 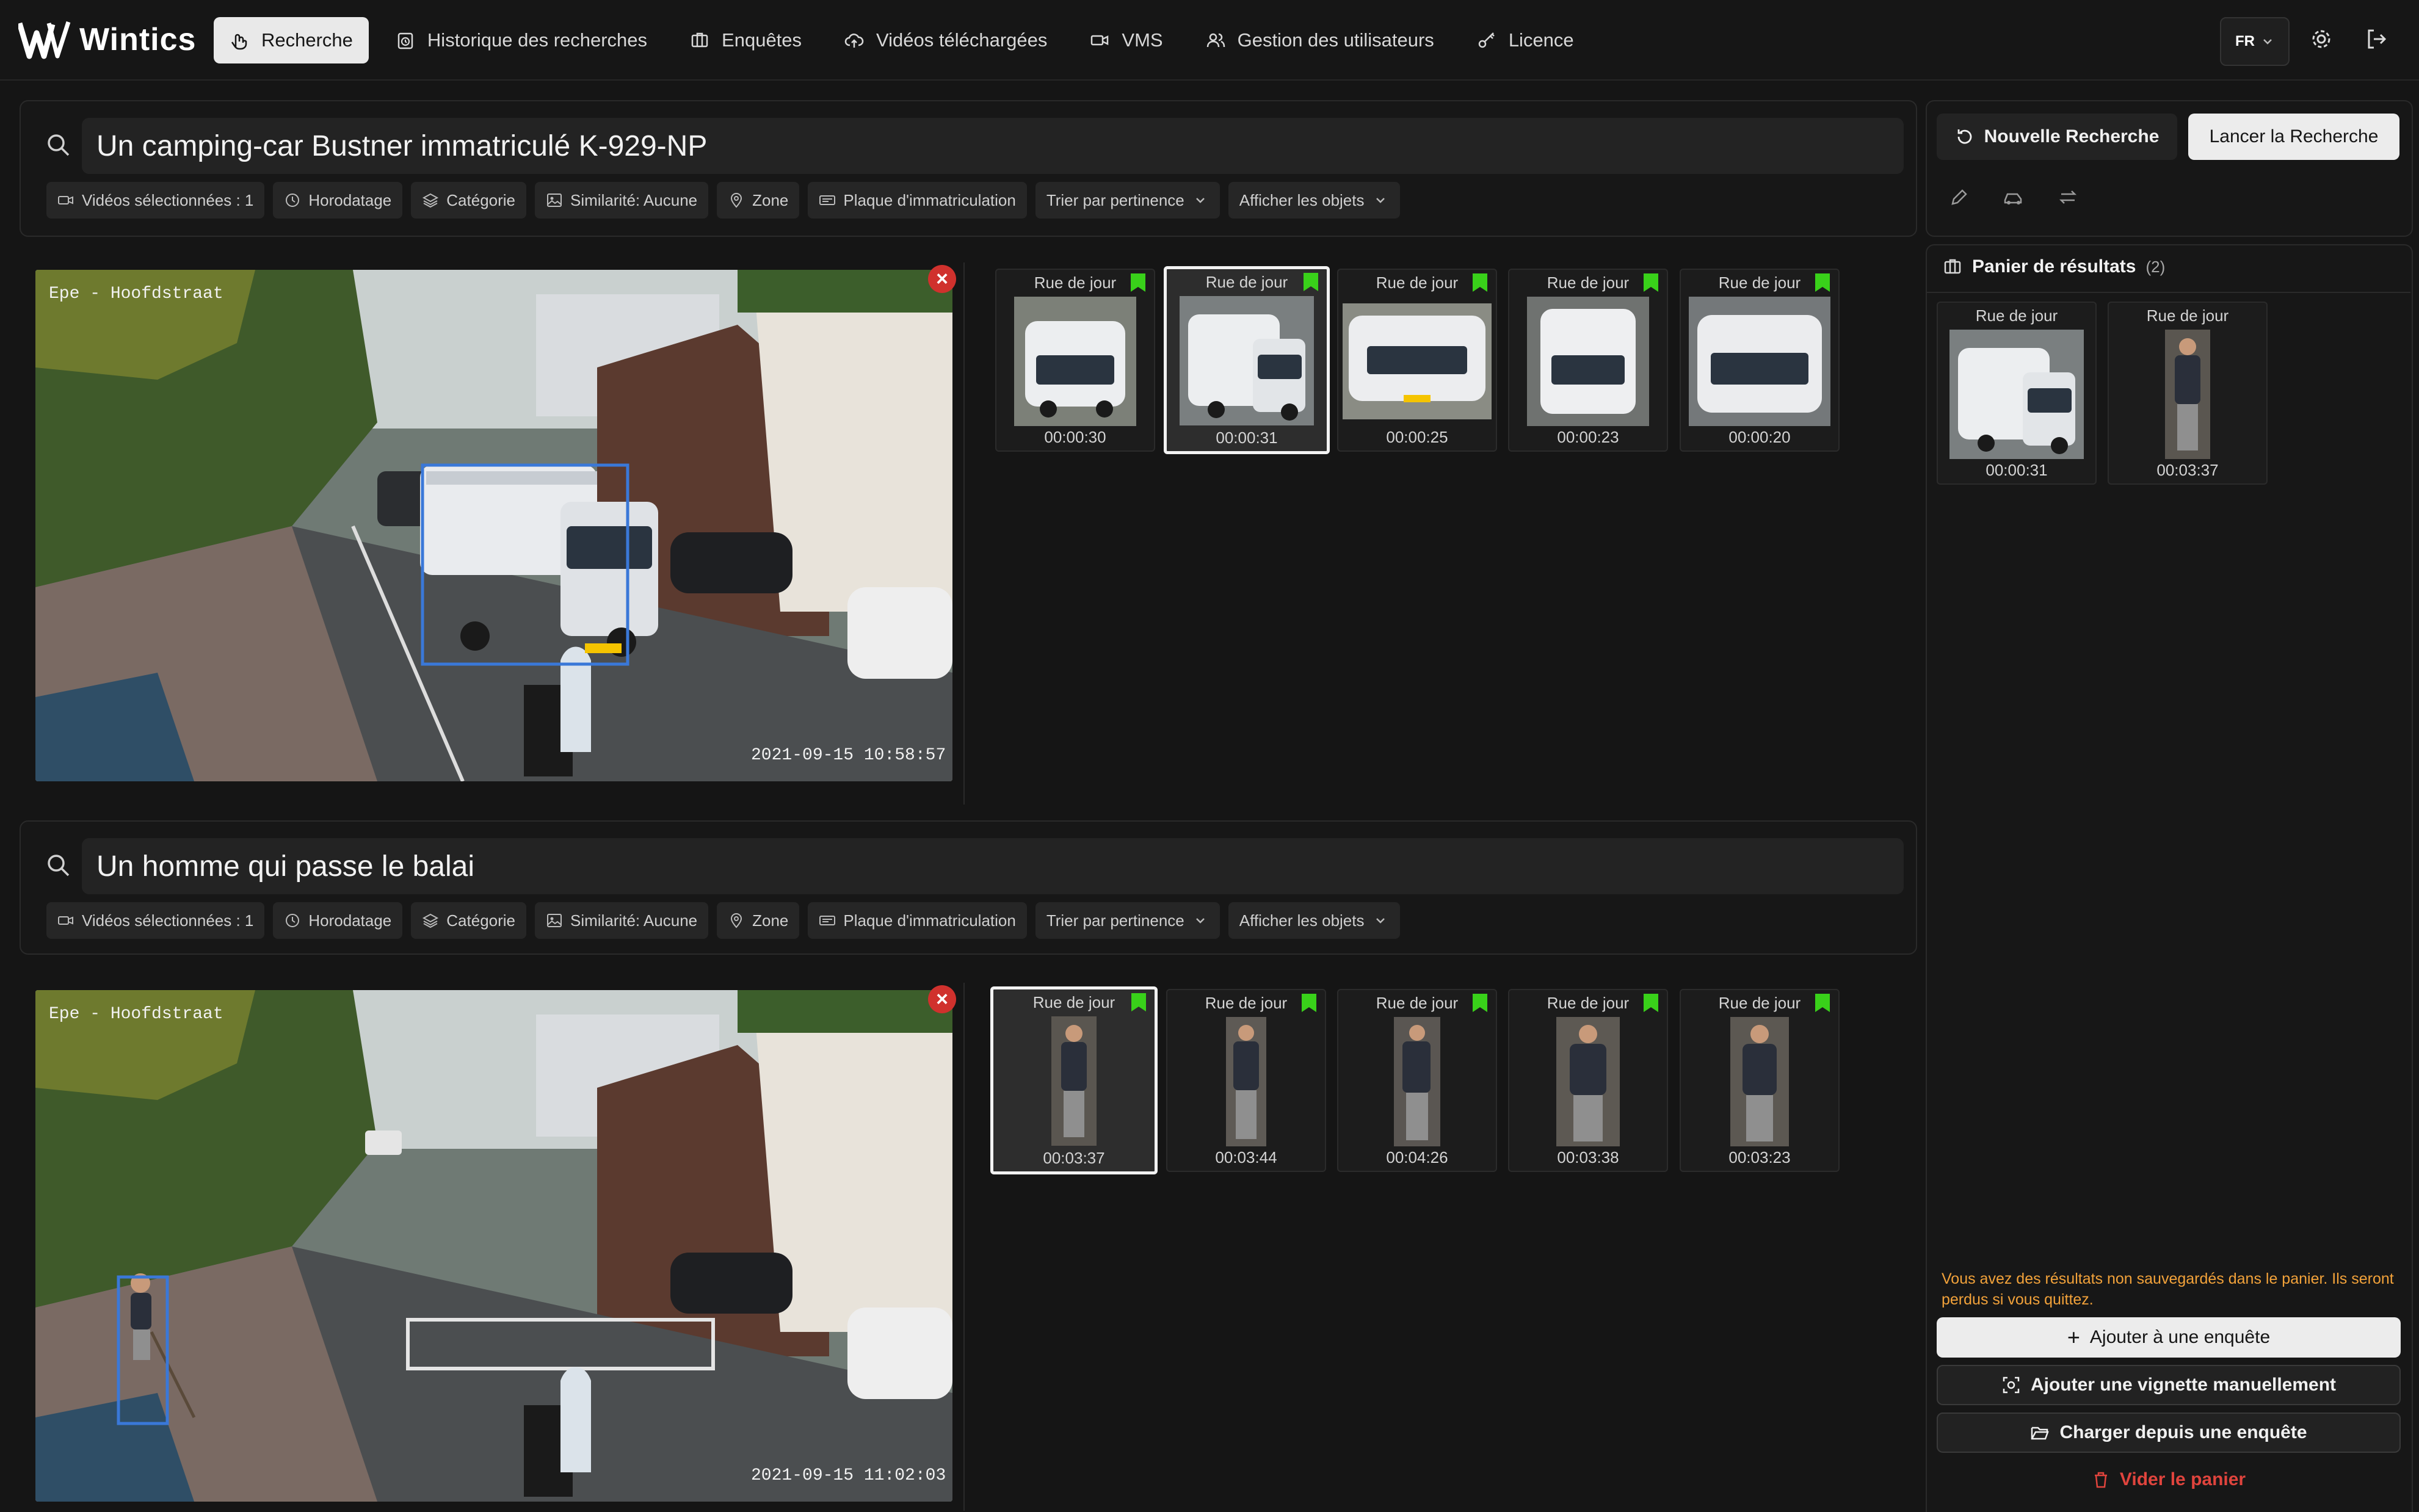 I want to click on camper-van-thumbnail, so click(x=1588, y=361).